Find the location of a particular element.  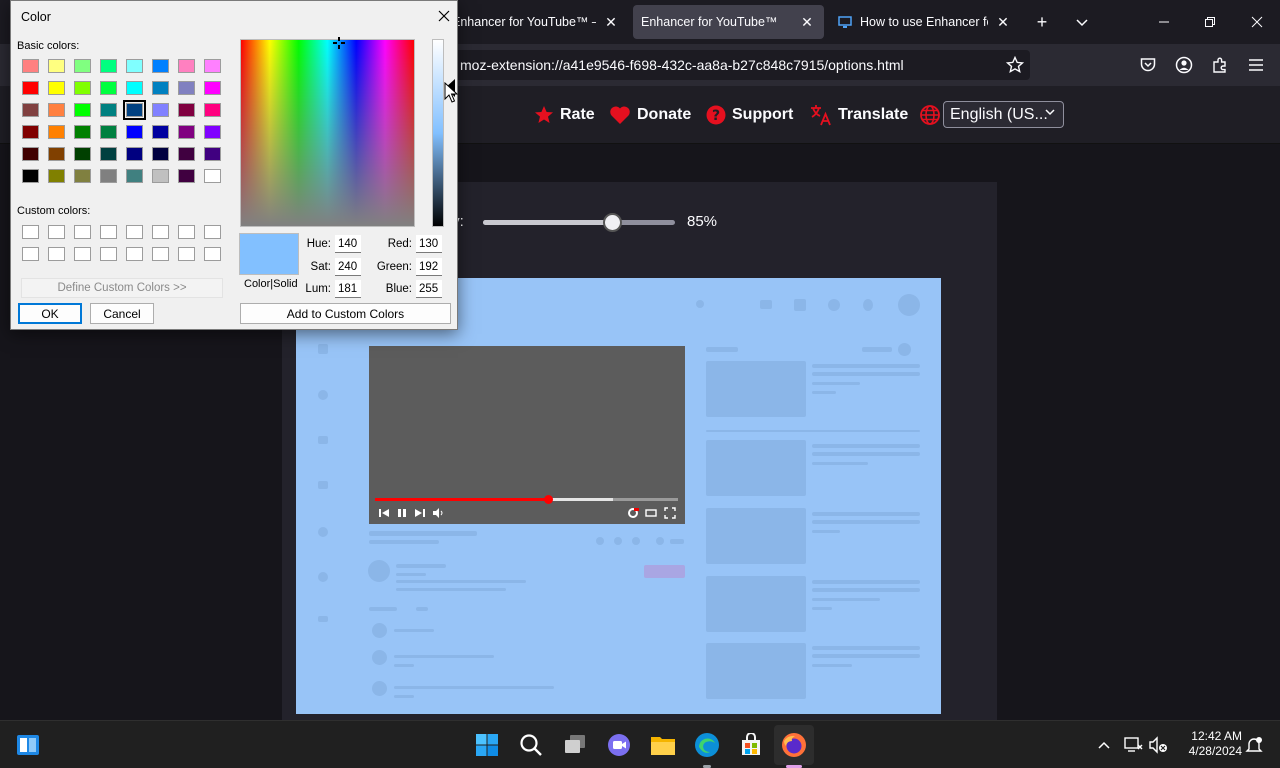

blue-field: 255 is located at coordinates (429, 289).